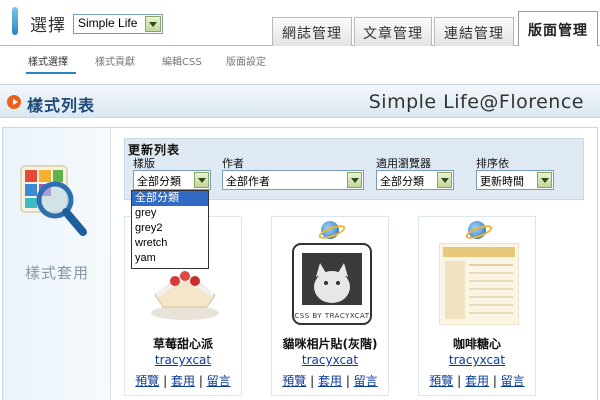 This screenshot has width=600, height=400. I want to click on tab-blog-management: 網誌管理, so click(312, 32).